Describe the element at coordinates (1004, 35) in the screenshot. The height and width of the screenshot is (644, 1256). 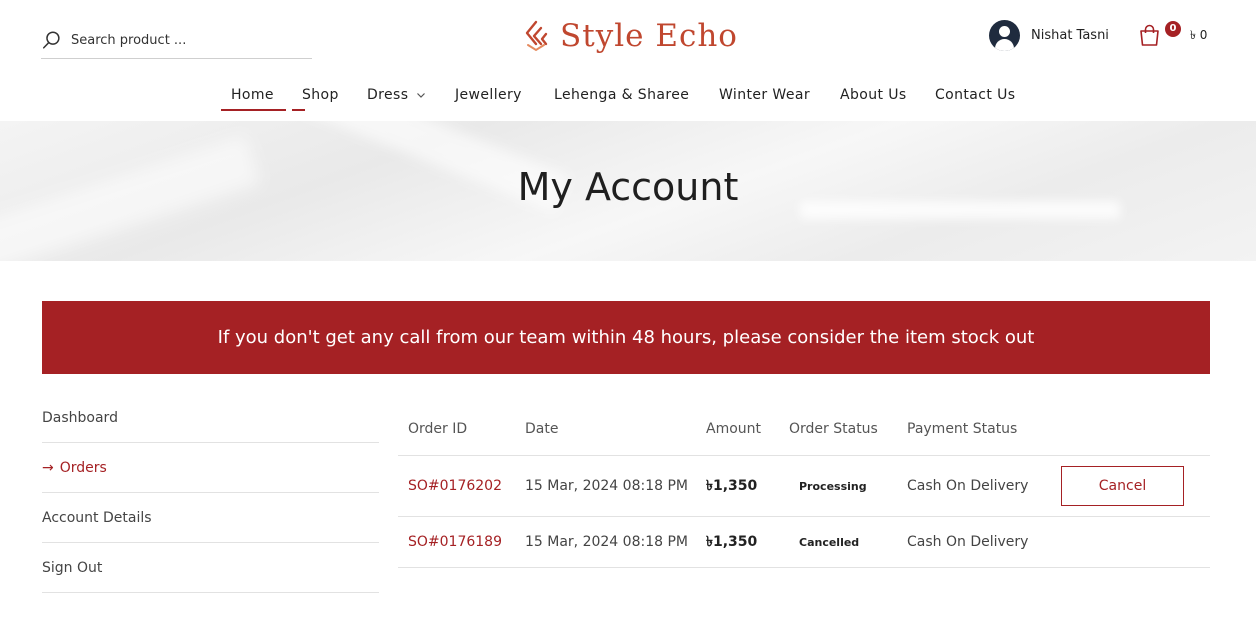
I see `user-avatar-icon` at that location.